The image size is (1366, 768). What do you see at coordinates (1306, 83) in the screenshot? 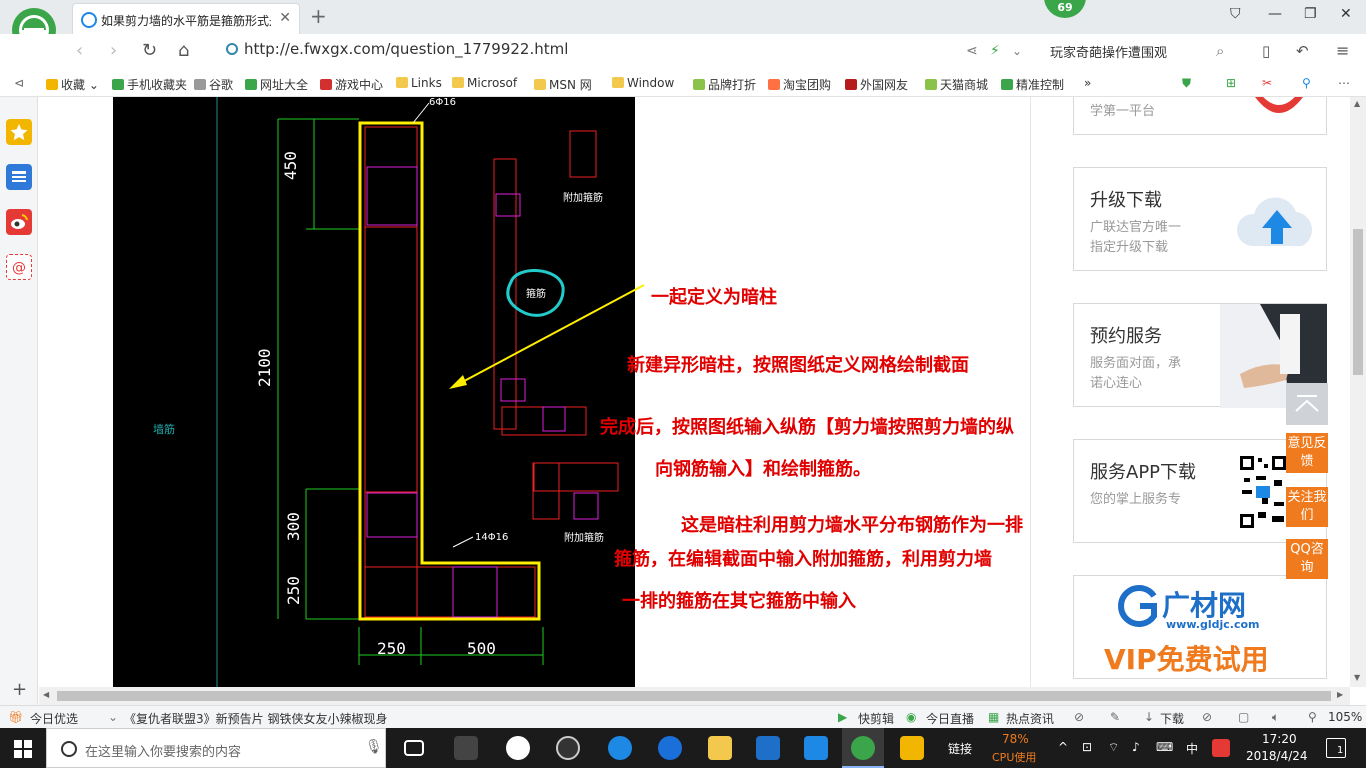
I see `magnifier-icon: ⚲` at bounding box center [1306, 83].